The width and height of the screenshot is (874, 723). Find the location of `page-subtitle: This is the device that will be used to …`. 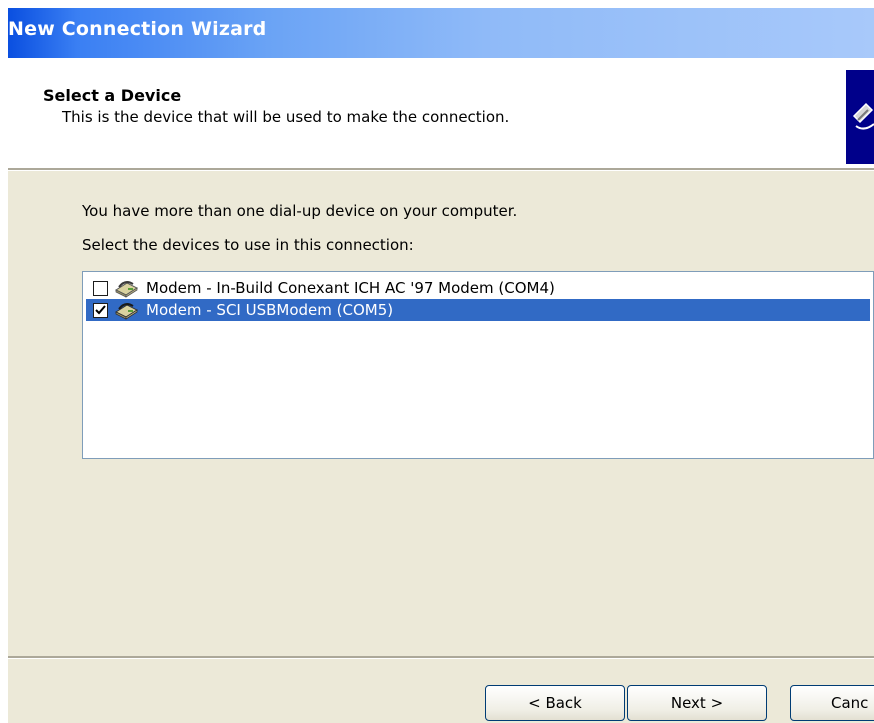

page-subtitle: This is the device that will be used to … is located at coordinates (286, 117).